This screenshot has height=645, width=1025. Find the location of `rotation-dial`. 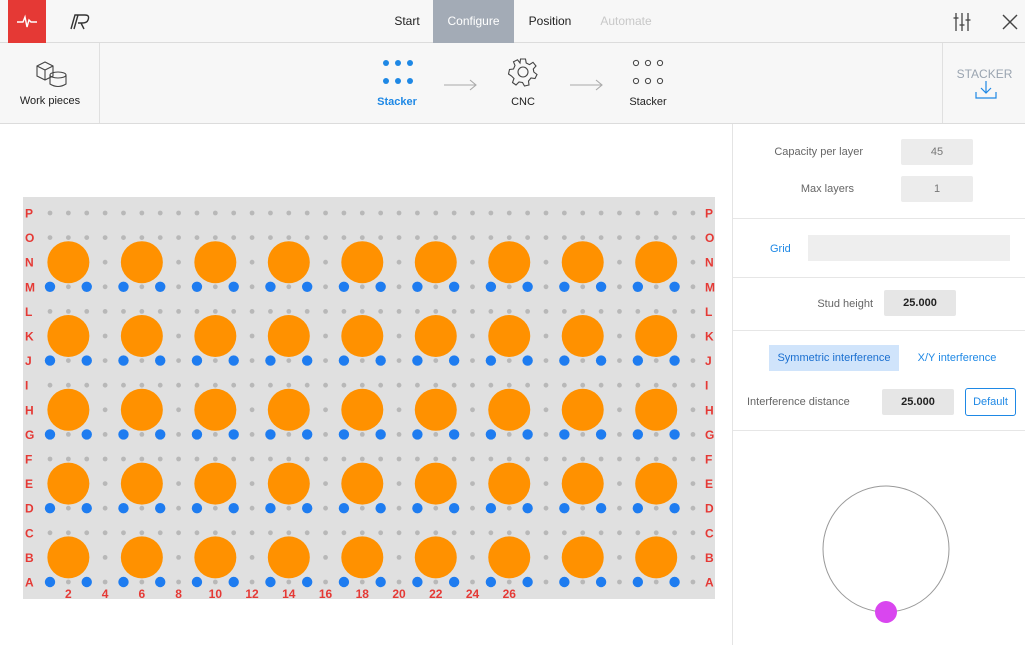

rotation-dial is located at coordinates (886, 554).